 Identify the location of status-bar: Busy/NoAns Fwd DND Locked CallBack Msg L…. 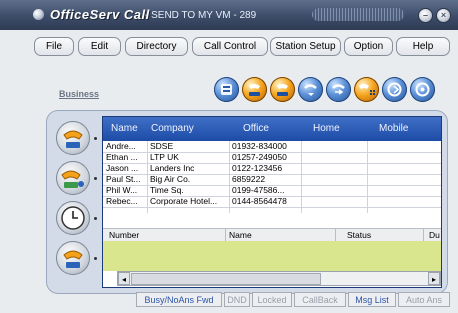
(295, 300).